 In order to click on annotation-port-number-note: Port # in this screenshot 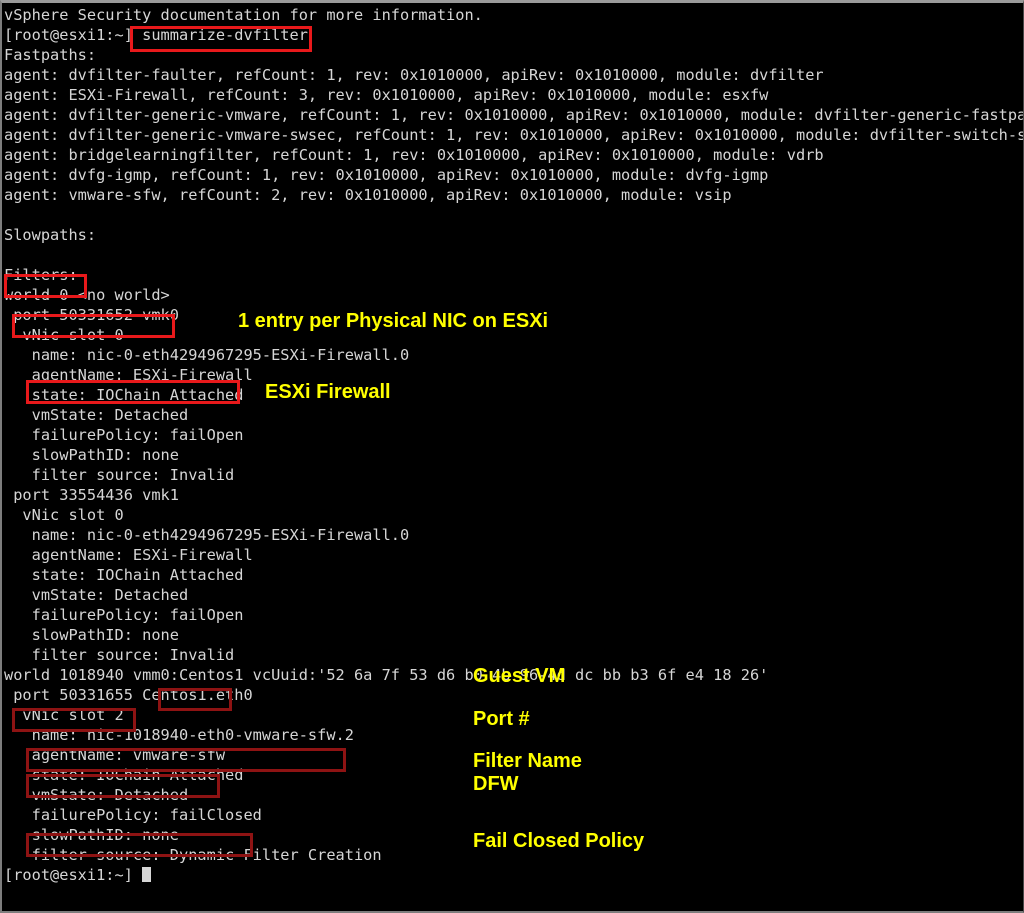, I will do `click(501, 719)`.